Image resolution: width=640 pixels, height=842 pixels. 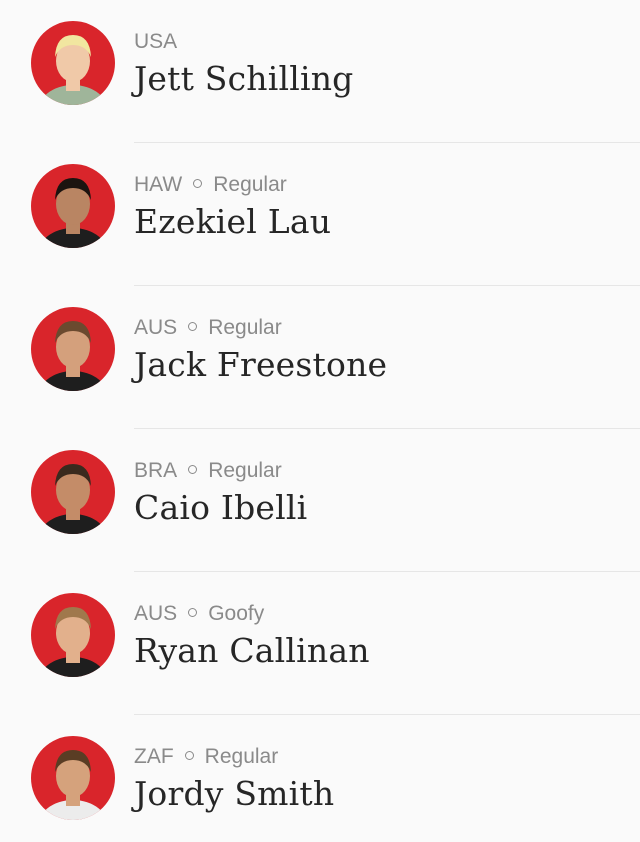 I want to click on surfer-name: Ryan Callinan, so click(x=252, y=650).